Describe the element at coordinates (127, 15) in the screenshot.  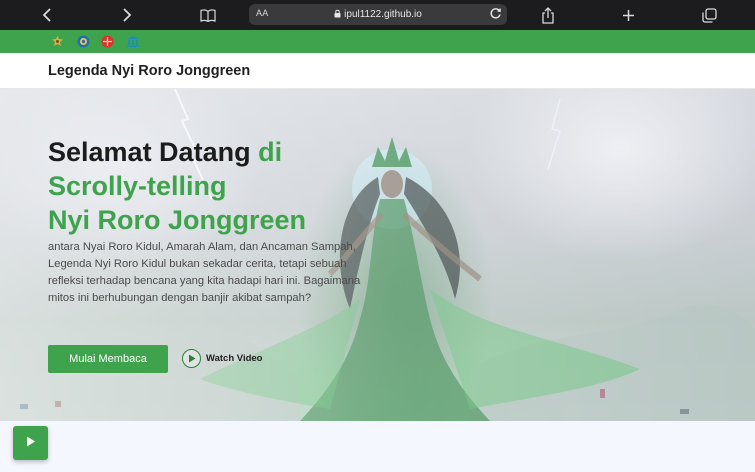
I see `chevron-right-icon` at that location.